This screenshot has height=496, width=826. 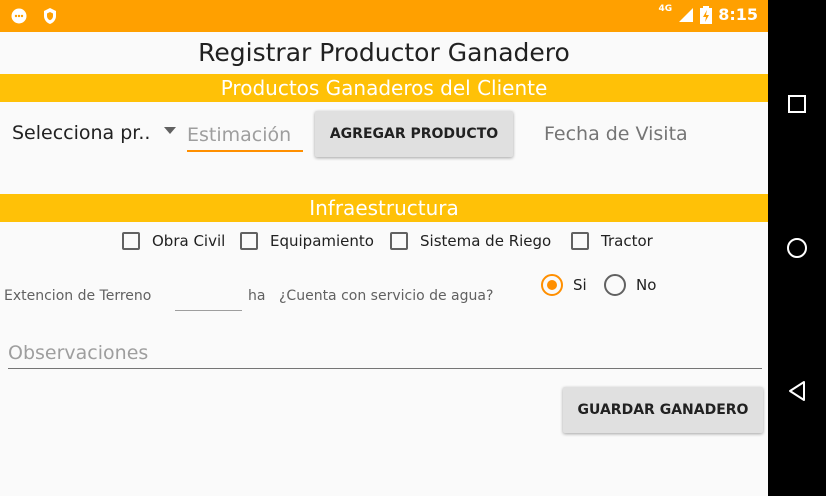 I want to click on checkbox-label: Equipamiento, so click(x=322, y=241).